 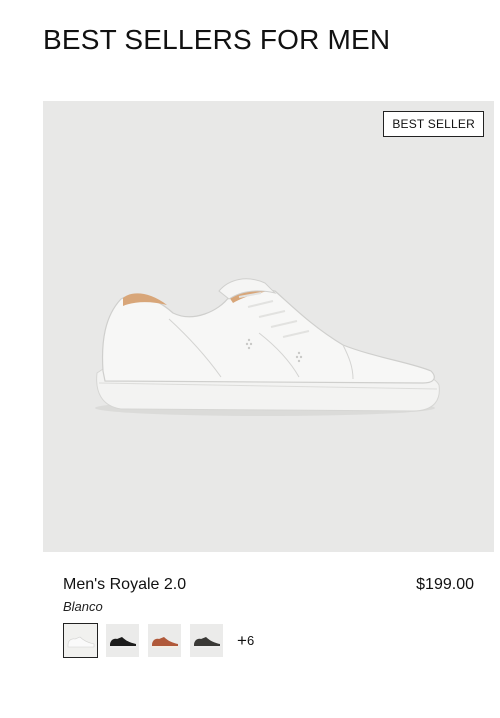 I want to click on section-title: BEST SELLERS FOR MEN, so click(x=217, y=39).